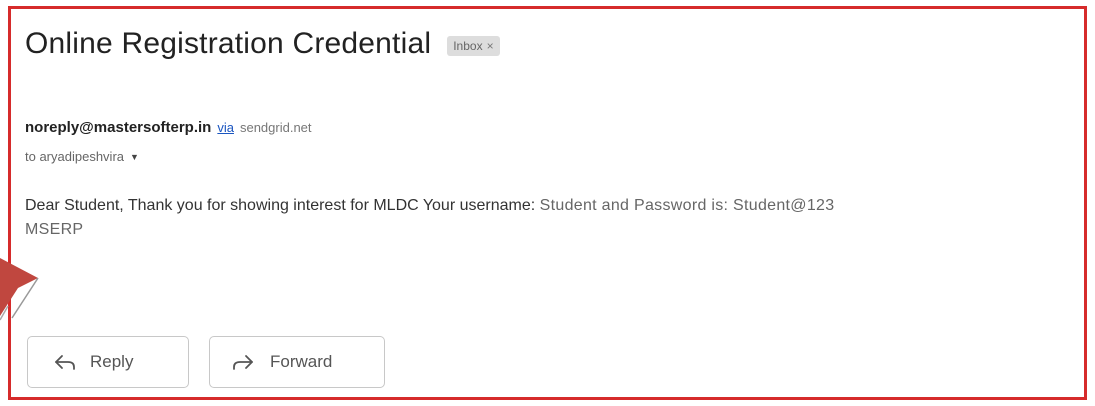  Describe the element at coordinates (275, 127) in the screenshot. I see `via-domain: sendgrid.net` at that location.